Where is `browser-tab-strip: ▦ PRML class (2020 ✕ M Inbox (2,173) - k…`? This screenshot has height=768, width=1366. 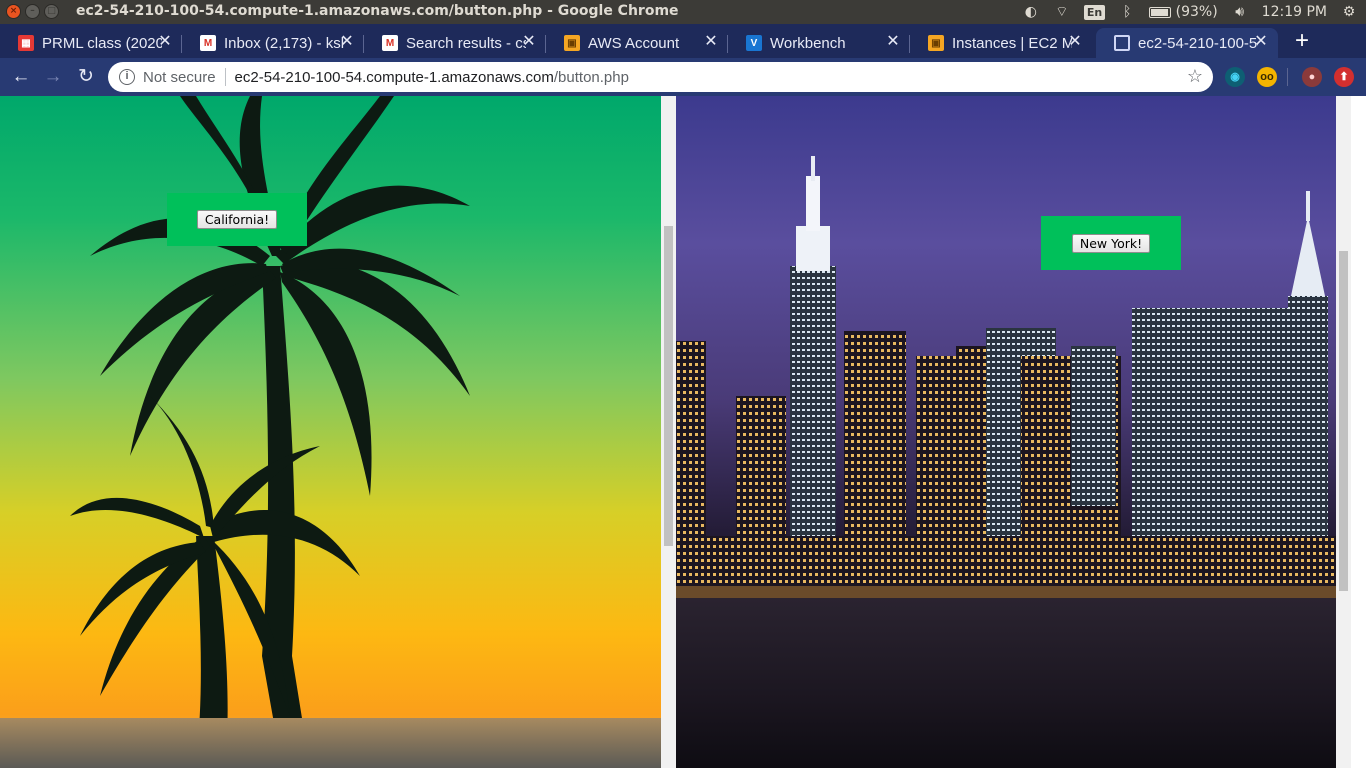
browser-tab-strip: ▦ PRML class (2020 ✕ M Inbox (2,173) - k… is located at coordinates (683, 41).